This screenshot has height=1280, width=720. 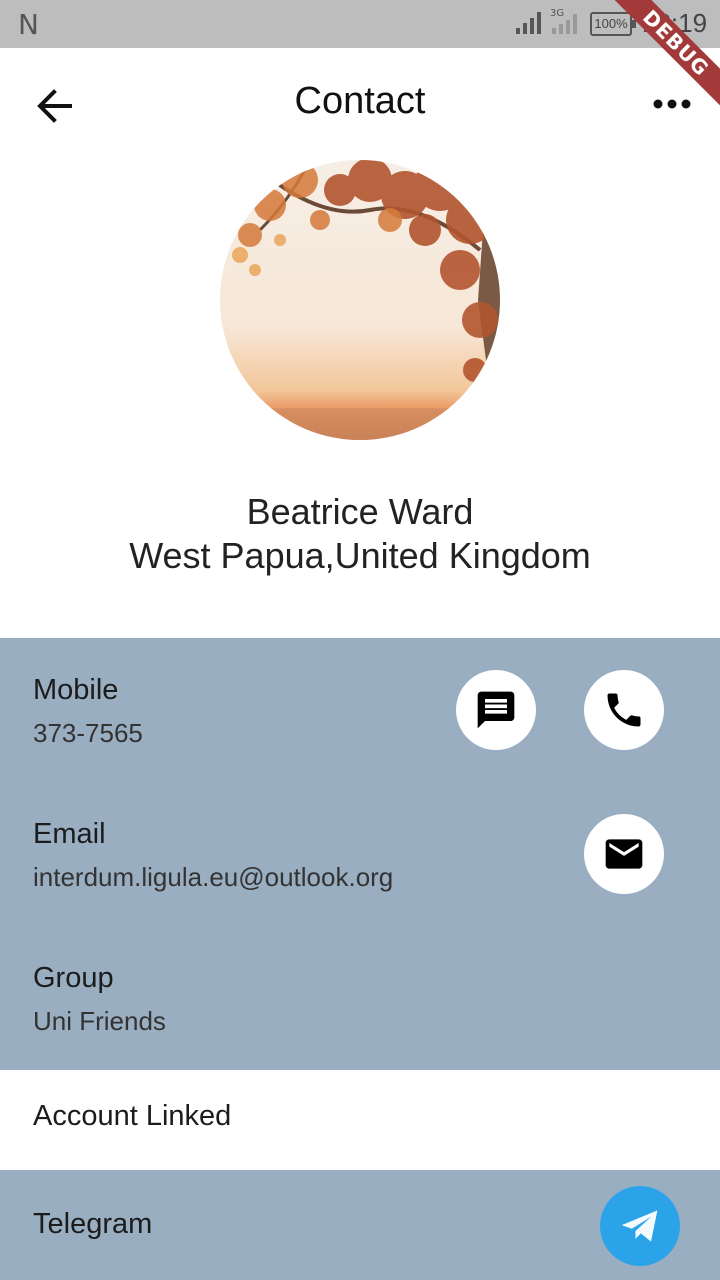 I want to click on group-value: Uni Friends, so click(x=99, y=1021).